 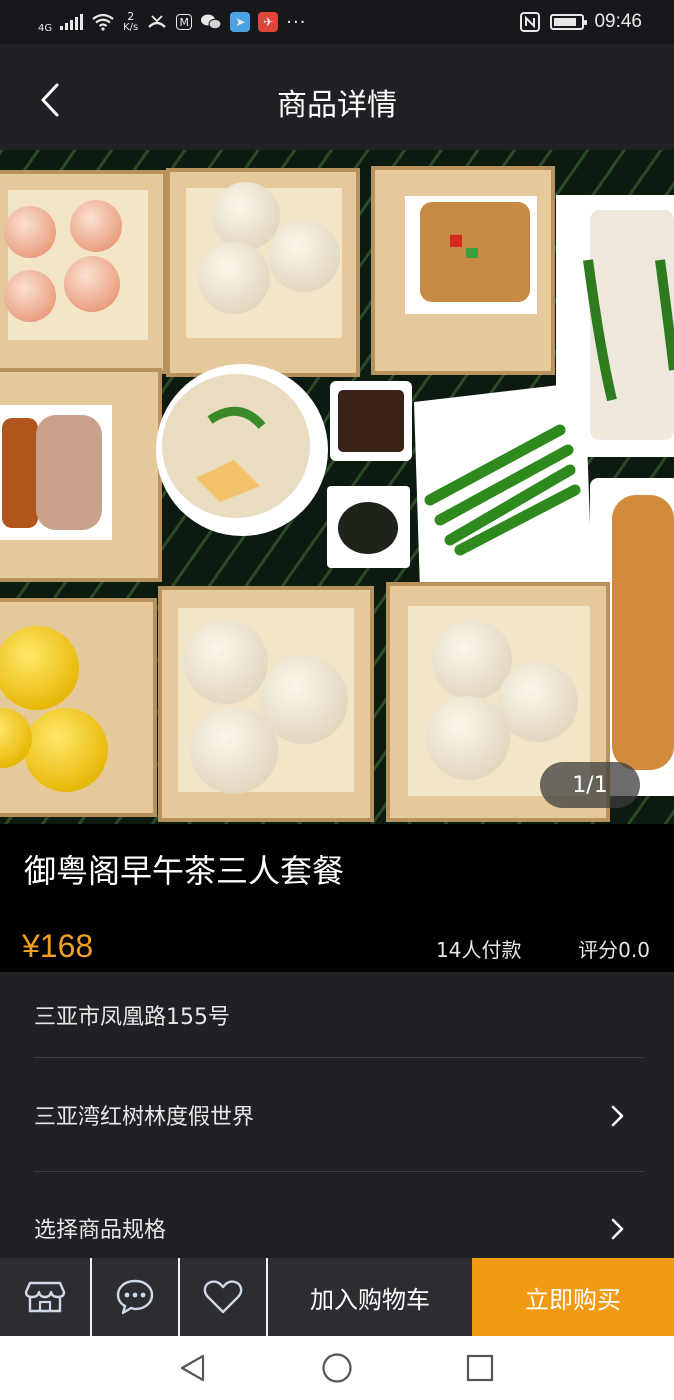 I want to click on square-recents-icon, so click(x=480, y=1368).